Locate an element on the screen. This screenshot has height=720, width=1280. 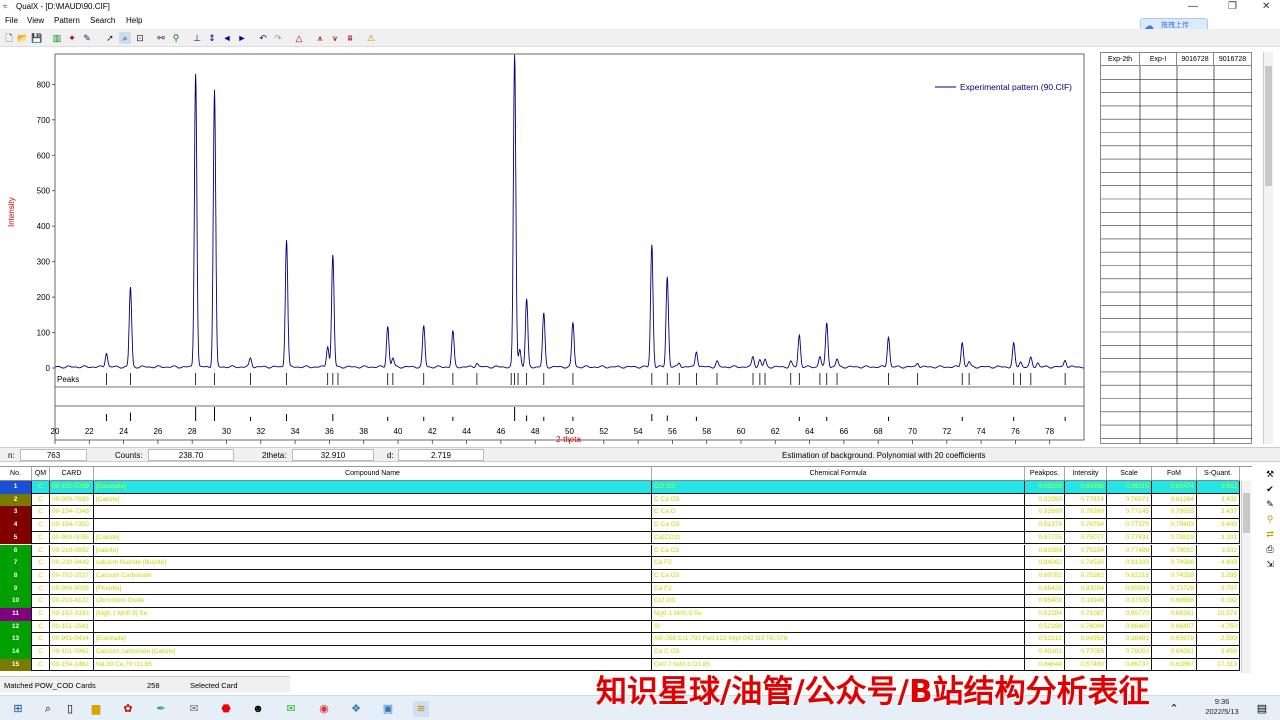
save-icon: 💾 is located at coordinates (37, 38).